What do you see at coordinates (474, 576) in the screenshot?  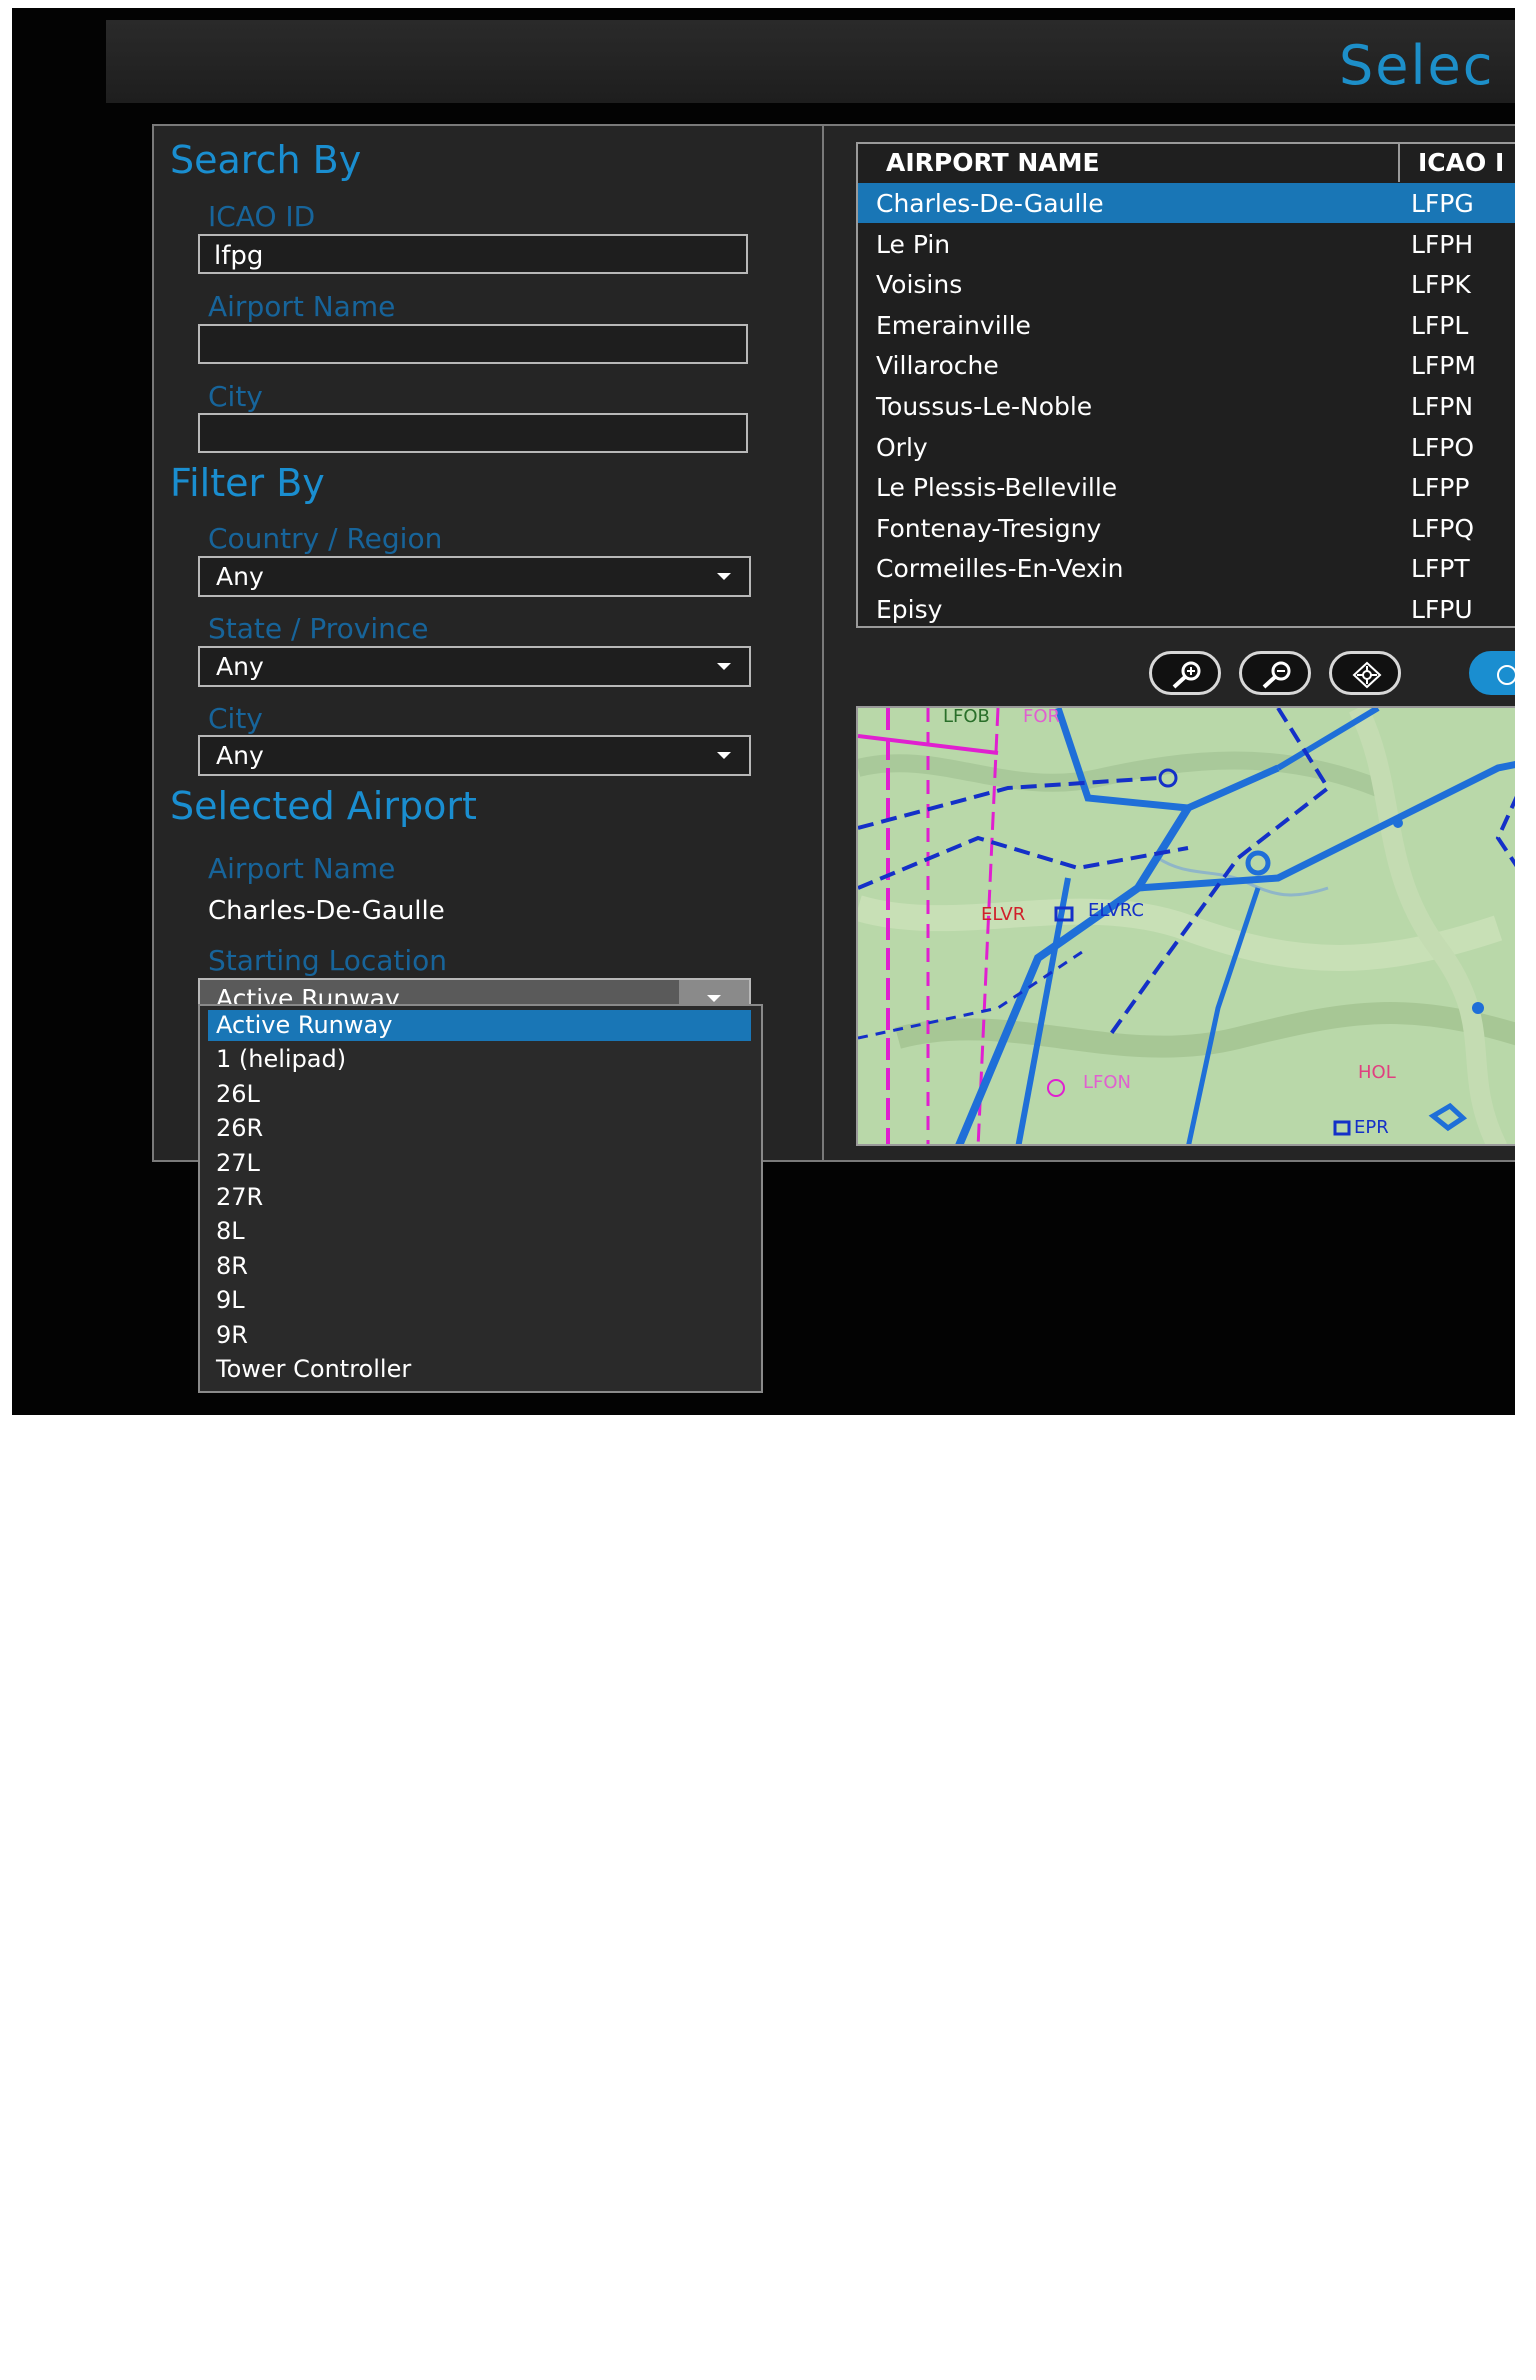 I see `country-region-select: Any` at bounding box center [474, 576].